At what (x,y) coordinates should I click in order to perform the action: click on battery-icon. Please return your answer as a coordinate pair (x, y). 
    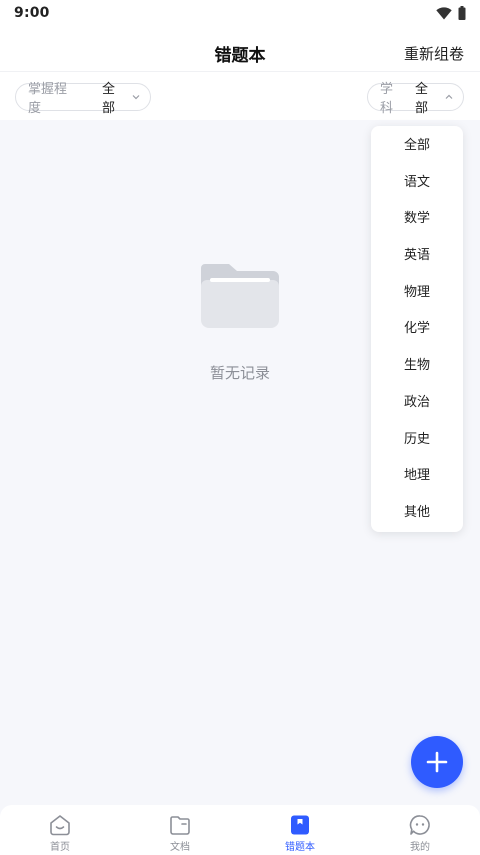
    Looking at the image, I should click on (462, 13).